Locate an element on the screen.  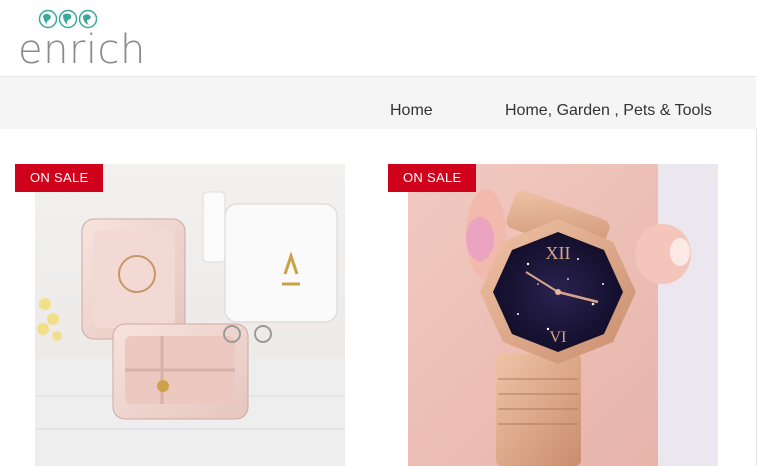
svg-text: VI is located at coordinates (558, 337).